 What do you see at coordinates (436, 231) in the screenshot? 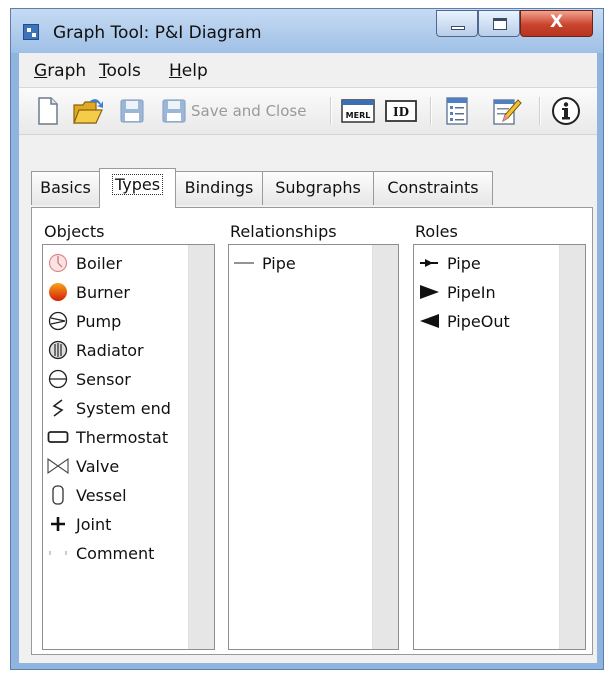
I see `roles-label: Roles` at bounding box center [436, 231].